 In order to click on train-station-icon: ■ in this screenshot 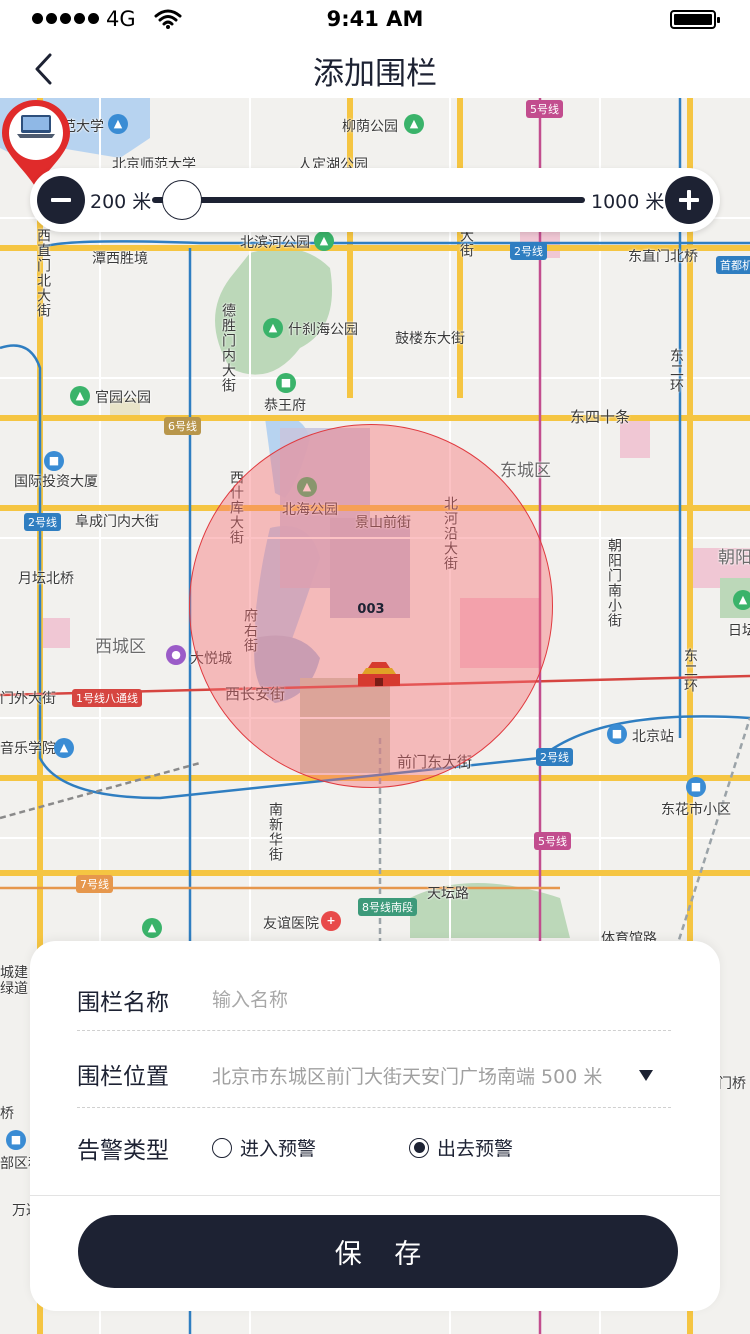, I will do `click(617, 734)`.